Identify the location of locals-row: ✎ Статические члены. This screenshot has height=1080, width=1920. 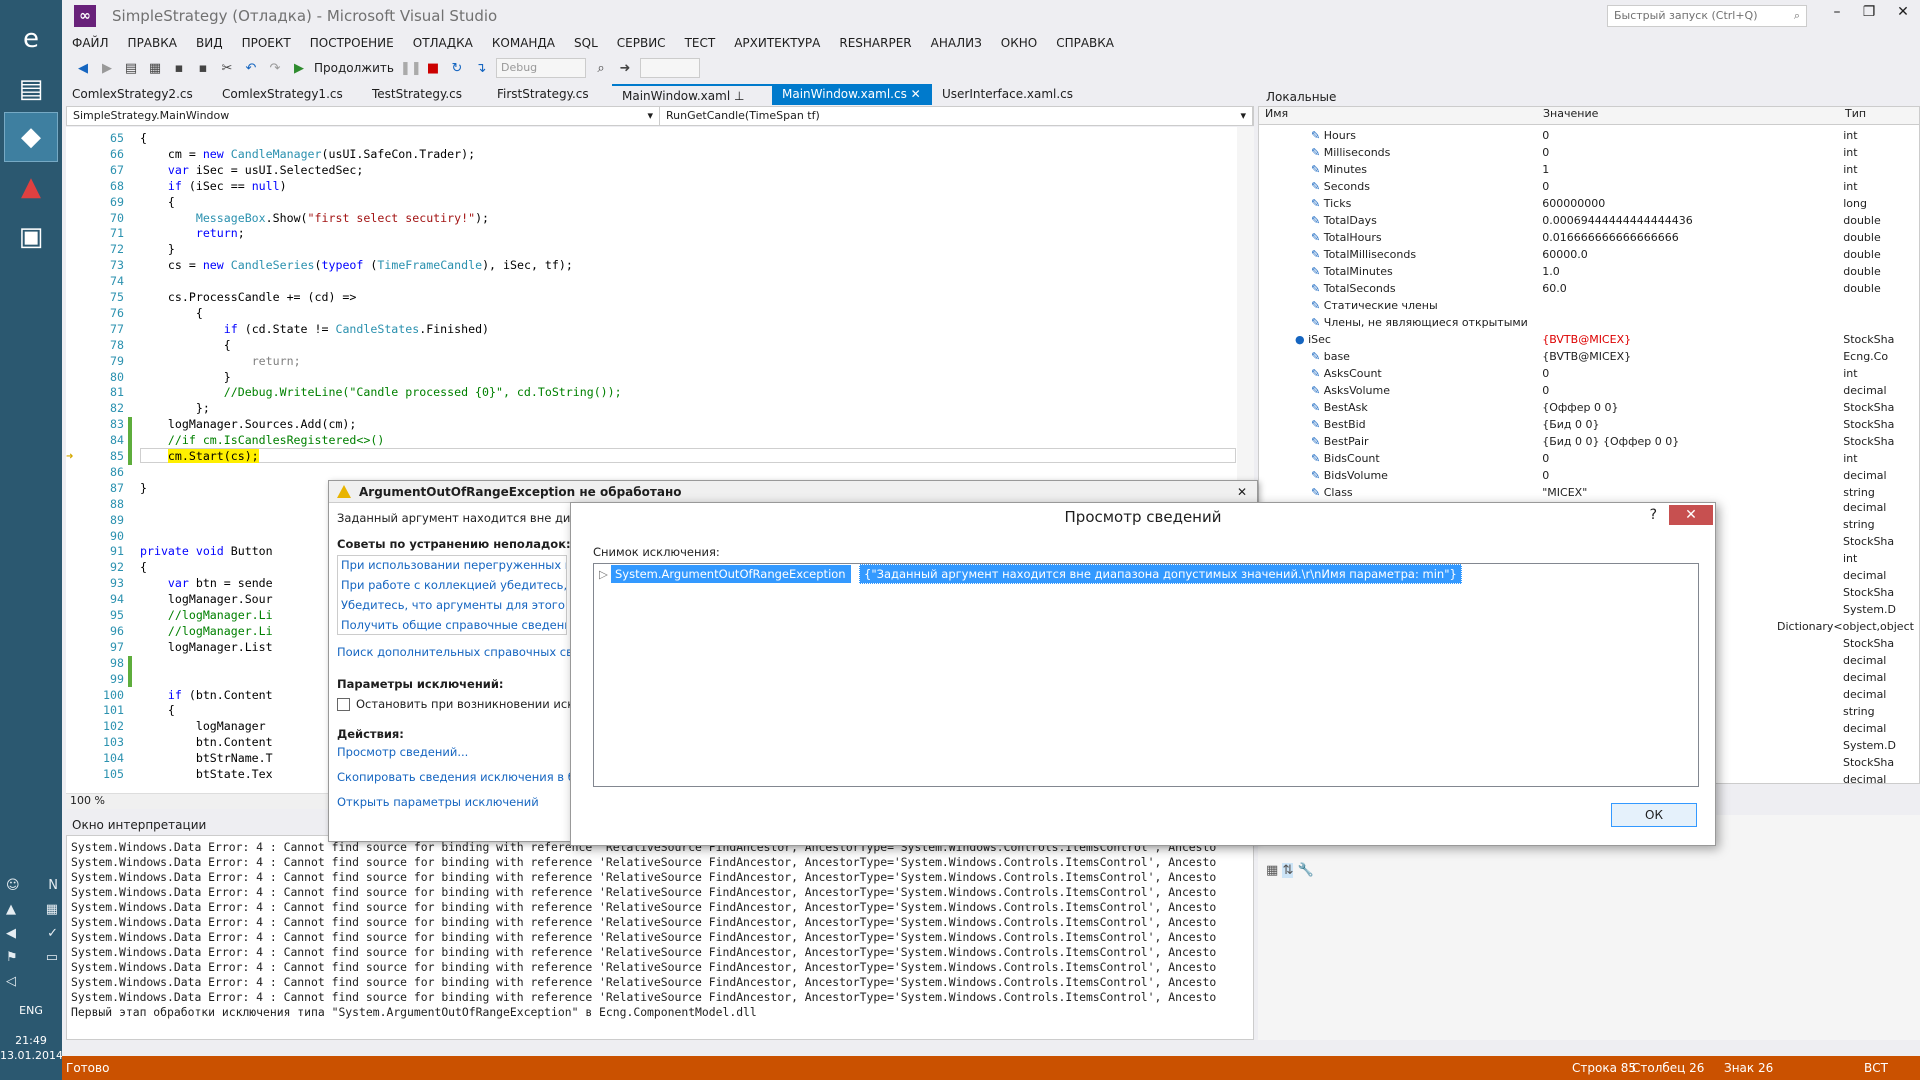
(1584, 305).